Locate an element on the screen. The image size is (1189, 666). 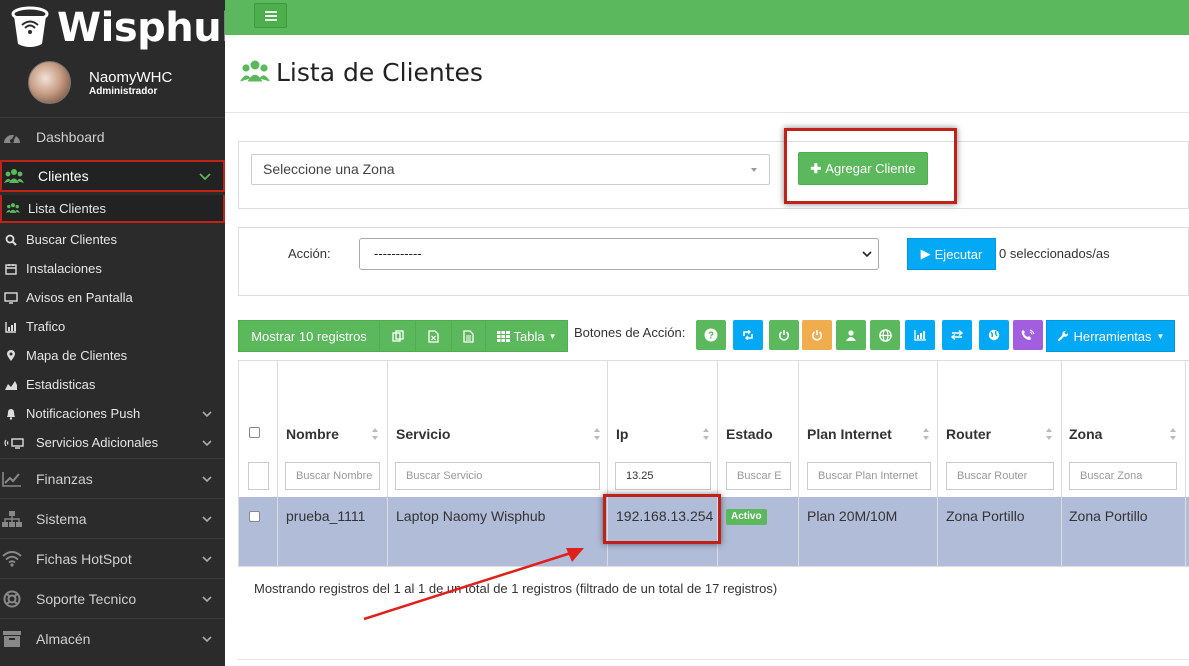
csv-button is located at coordinates (468, 336).